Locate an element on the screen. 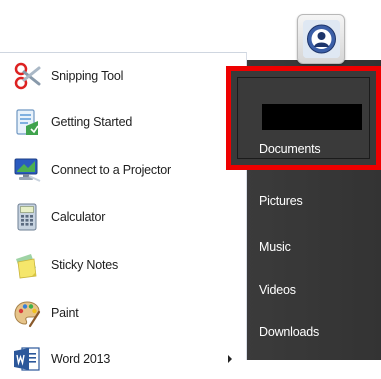 The width and height of the screenshot is (381, 379). projector-icon is located at coordinates (27, 170).